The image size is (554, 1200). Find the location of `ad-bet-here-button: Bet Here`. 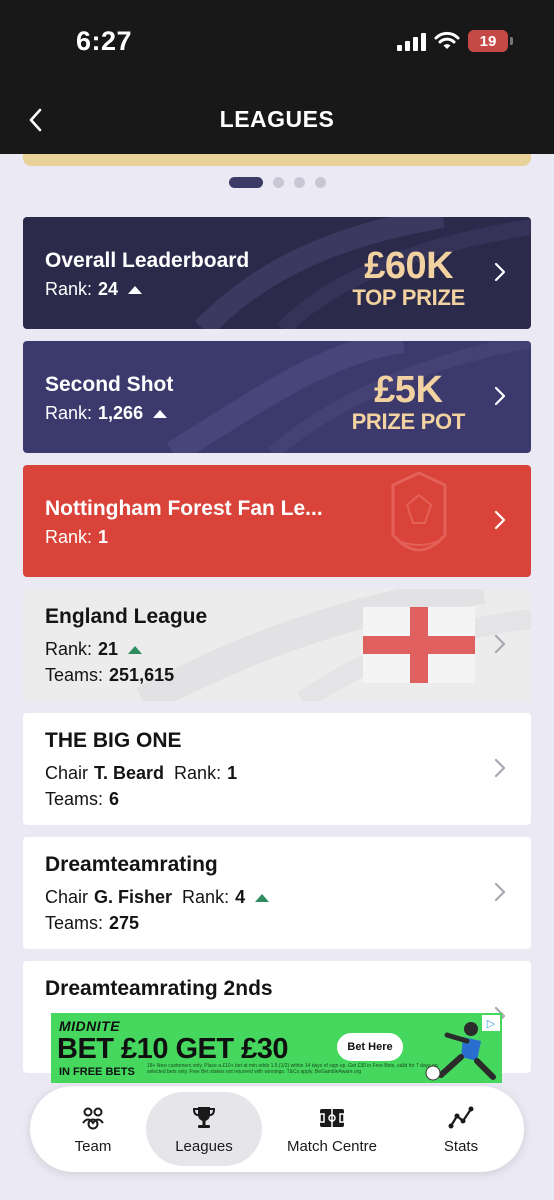

ad-bet-here-button: Bet Here is located at coordinates (370, 1047).